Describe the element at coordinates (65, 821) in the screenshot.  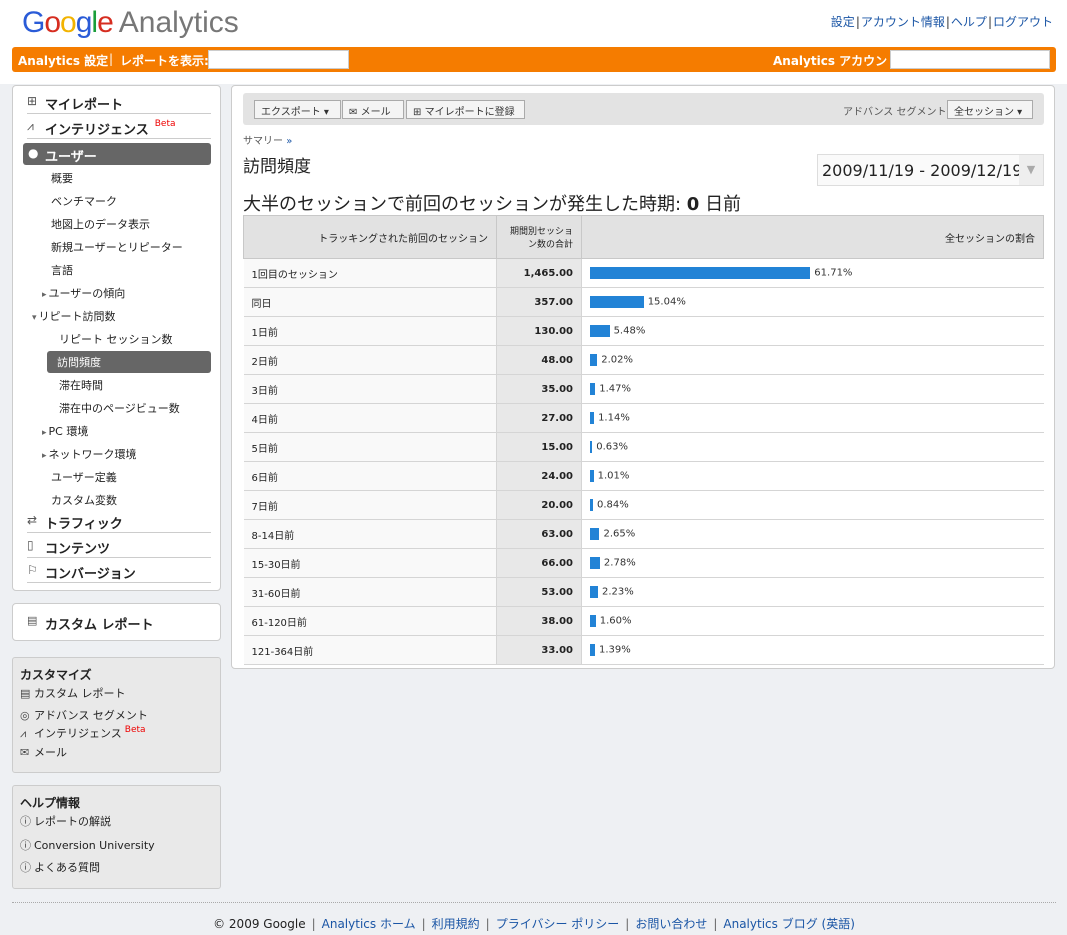
I see `help-report-guide: ⓘ レポートの解説` at that location.